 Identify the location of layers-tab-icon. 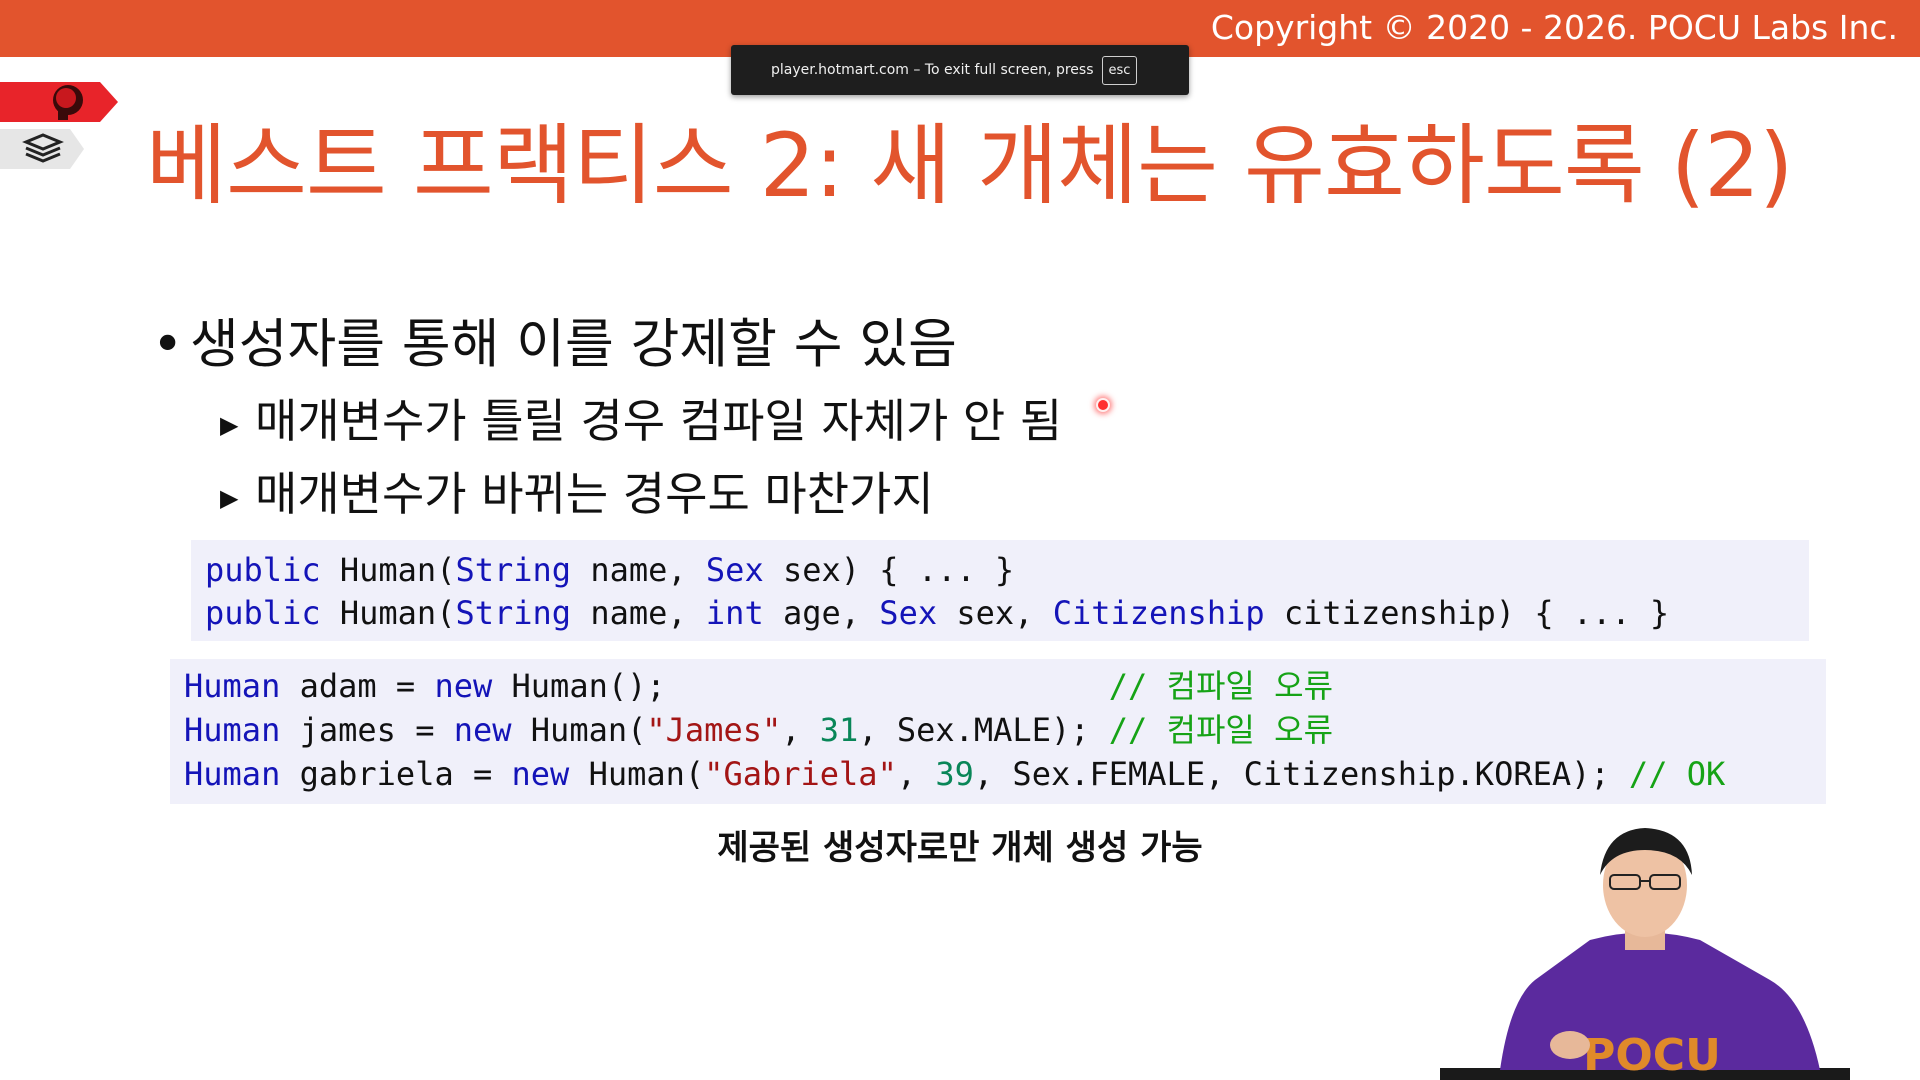
(42, 149).